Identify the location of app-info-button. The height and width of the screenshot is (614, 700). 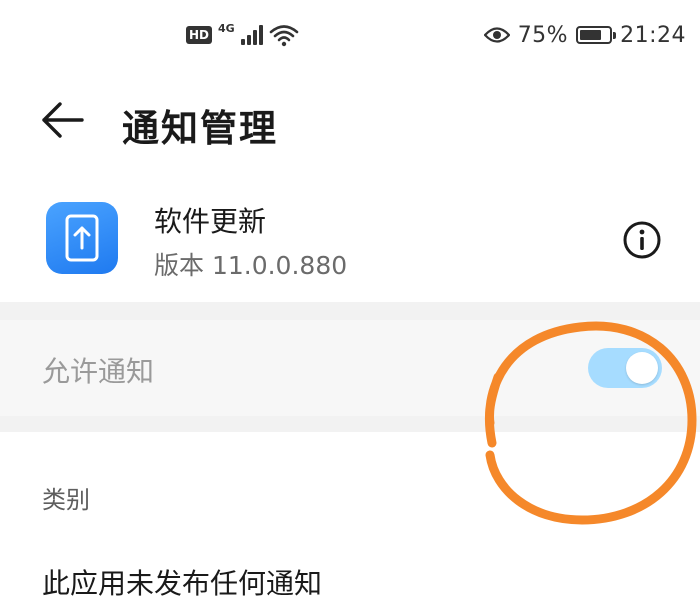
(642, 240).